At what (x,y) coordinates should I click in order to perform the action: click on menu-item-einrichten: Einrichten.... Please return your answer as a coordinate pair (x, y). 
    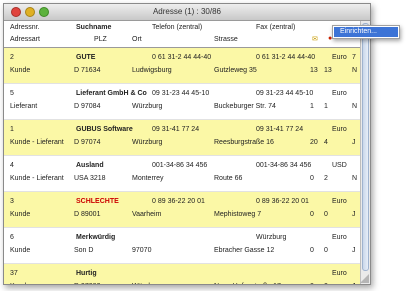
    Looking at the image, I should click on (366, 32).